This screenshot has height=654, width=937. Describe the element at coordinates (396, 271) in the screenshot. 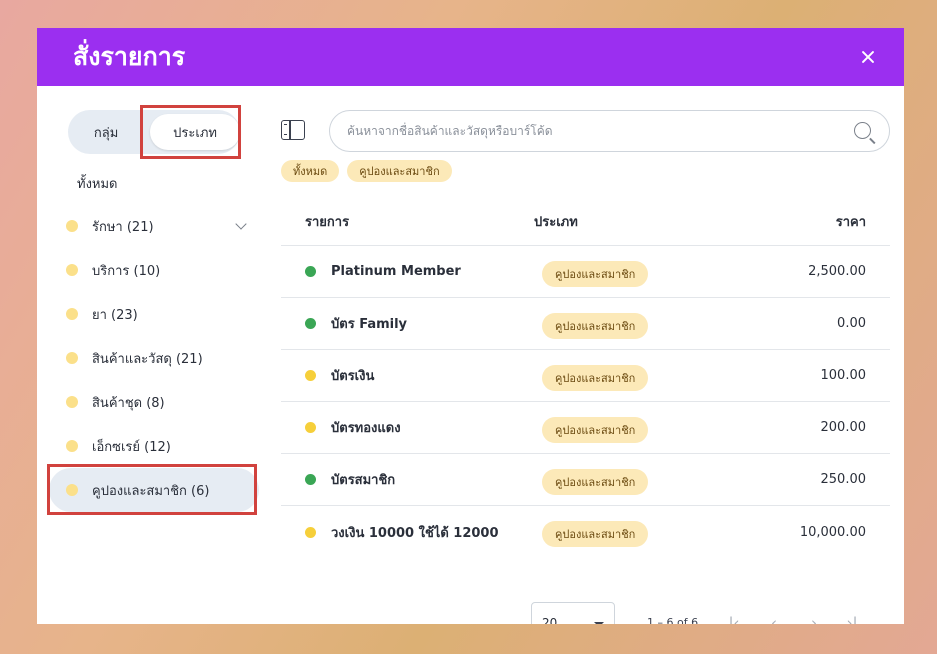

I see `item-name: Platinum Member` at that location.